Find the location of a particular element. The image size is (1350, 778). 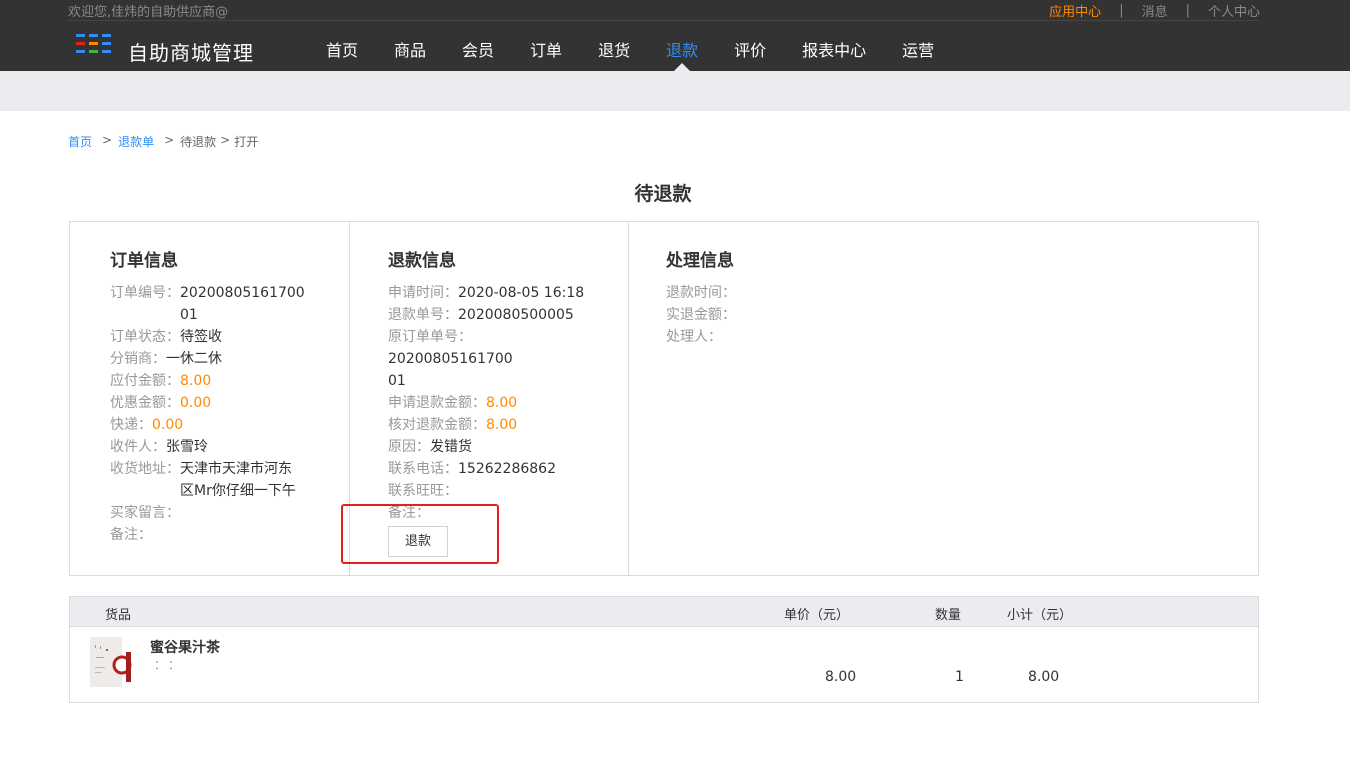

orig-order-value: 20200805161700 is located at coordinates (450, 359).